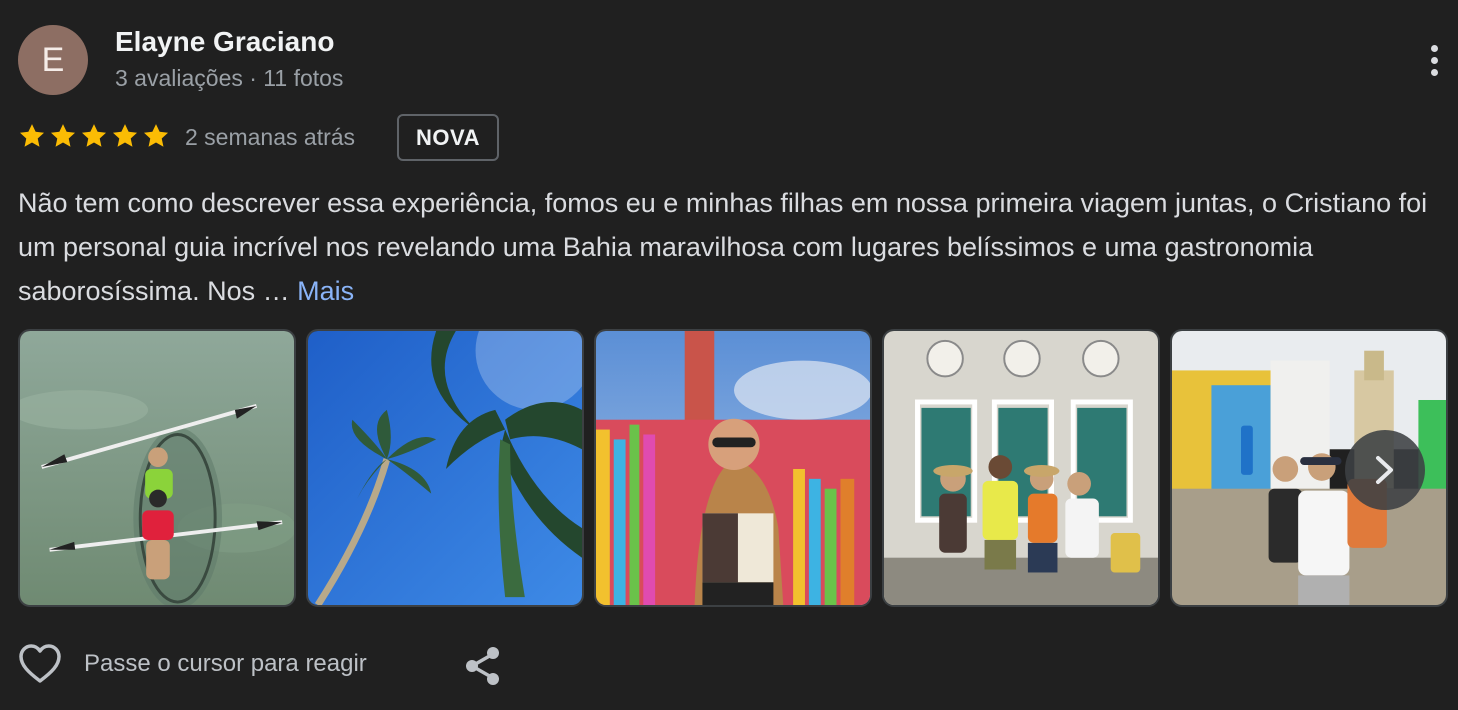 The height and width of the screenshot is (710, 1458). What do you see at coordinates (1021, 468) in the screenshot?
I see `group-photo` at bounding box center [1021, 468].